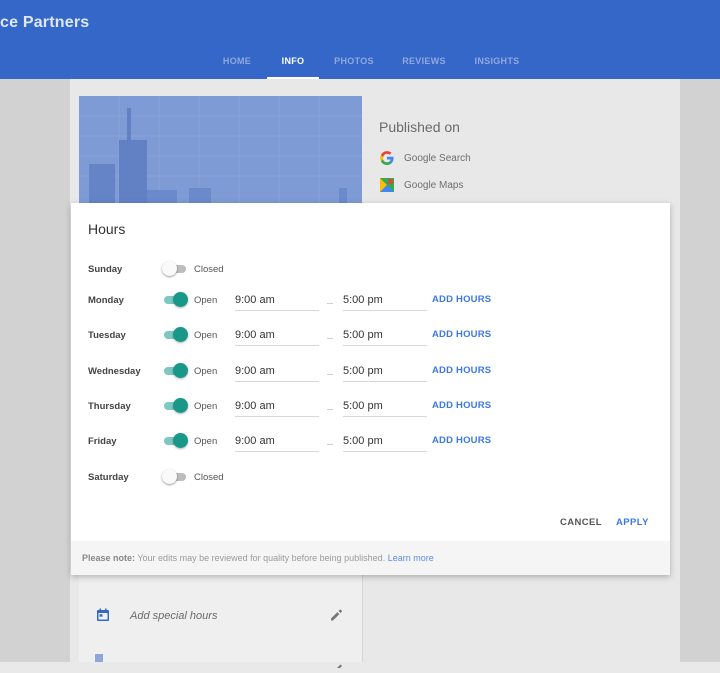  Describe the element at coordinates (370, 270) in the screenshot. I see `day-row-sunday: Sunday Closed` at that location.